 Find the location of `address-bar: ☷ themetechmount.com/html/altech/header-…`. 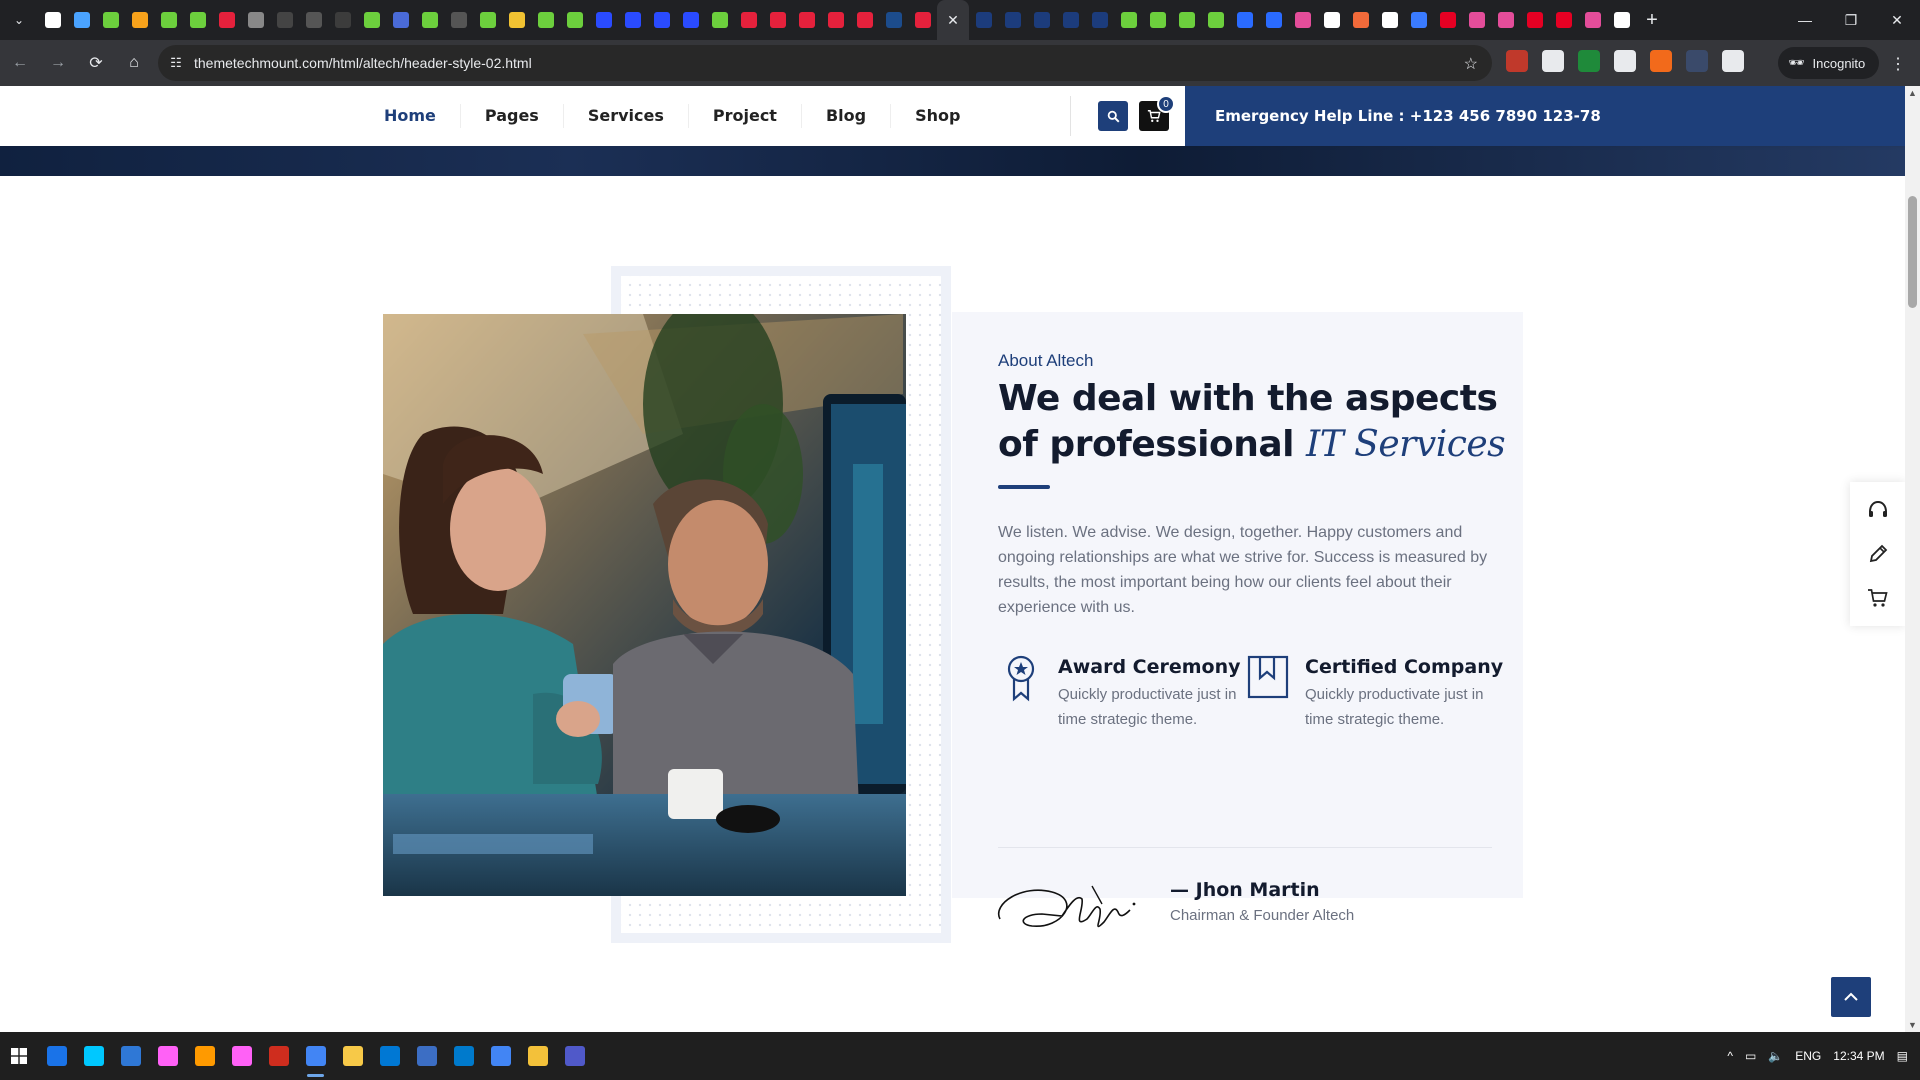

address-bar: ☷ themetechmount.com/html/altech/header-… is located at coordinates (825, 63).